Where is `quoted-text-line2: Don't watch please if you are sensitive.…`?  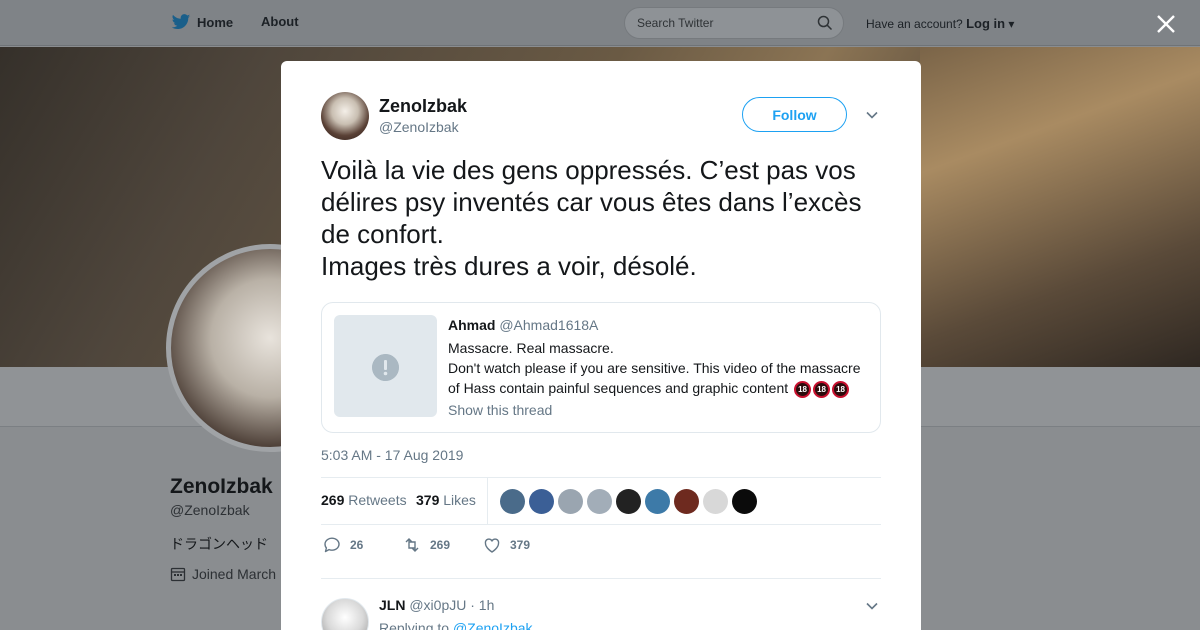
quoted-text-line2: Don't watch please if you are sensitive.… is located at coordinates (658, 378).